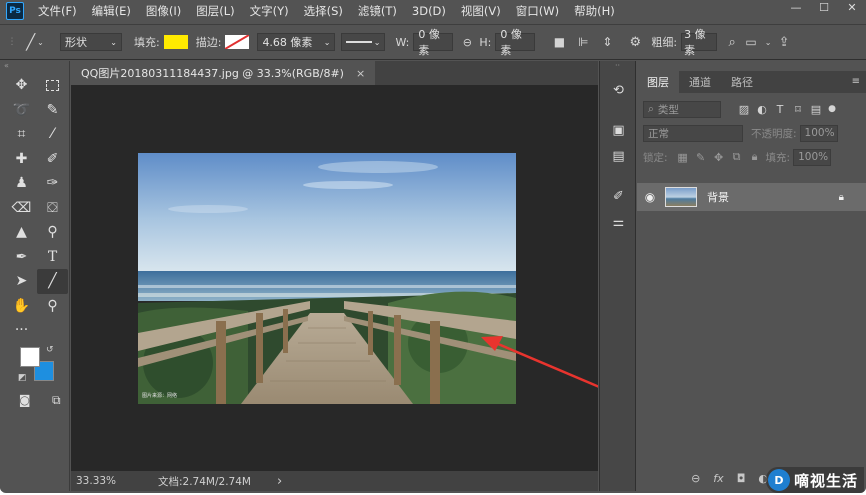 This screenshot has height=495, width=866. Describe the element at coordinates (91, 42) in the screenshot. I see `tool-mode-dropdown: 形状 ⌄` at that location.